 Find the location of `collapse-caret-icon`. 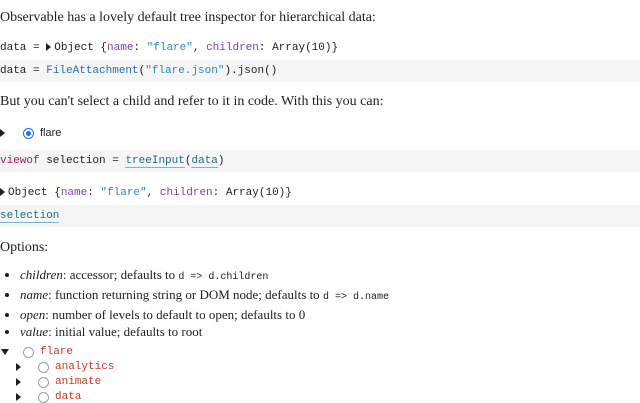

collapse-caret-icon is located at coordinates (5, 352).